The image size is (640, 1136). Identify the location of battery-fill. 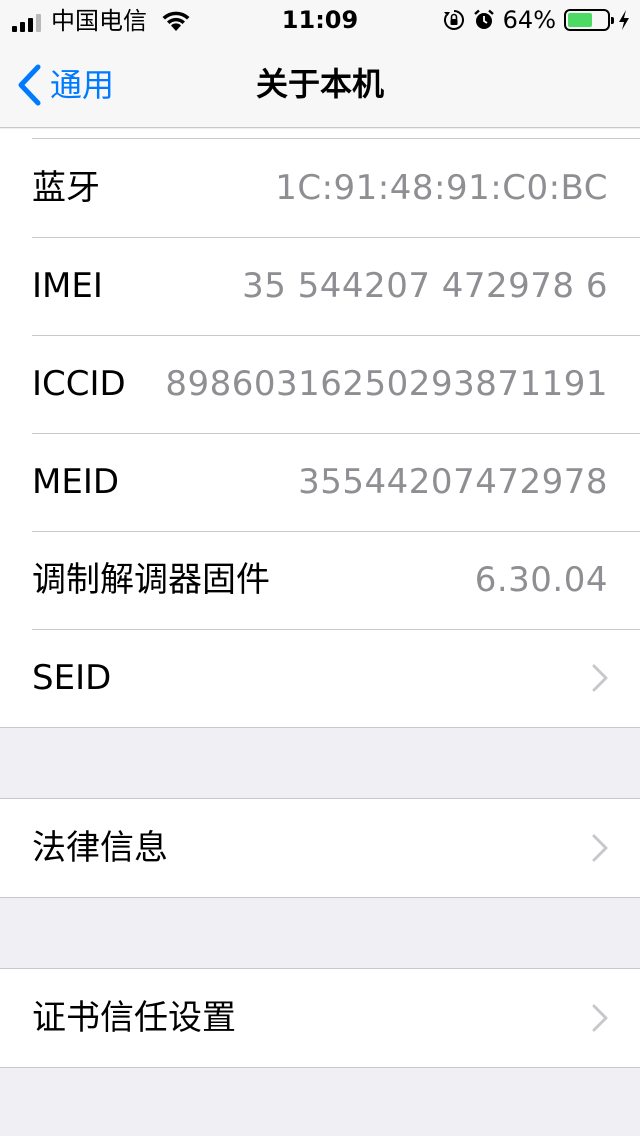
(580, 20).